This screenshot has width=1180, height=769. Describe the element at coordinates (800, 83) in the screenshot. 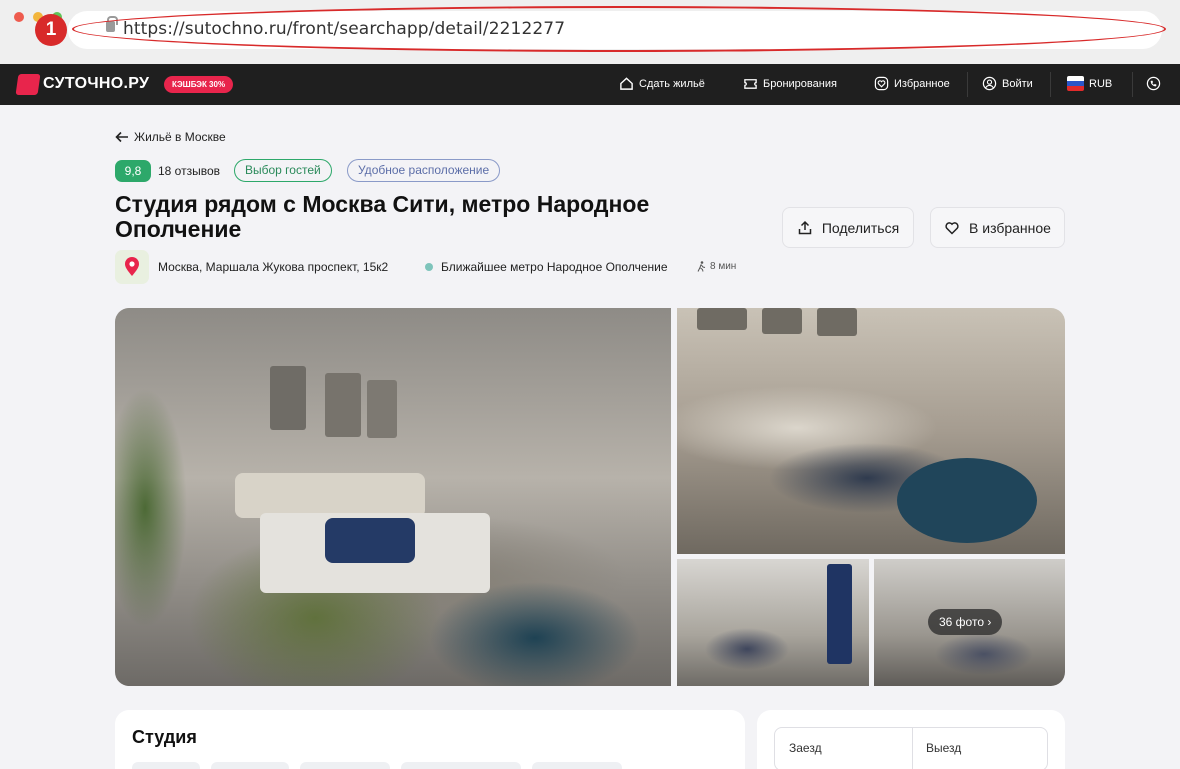

I see `nav-bookings-label: Бронирования` at that location.